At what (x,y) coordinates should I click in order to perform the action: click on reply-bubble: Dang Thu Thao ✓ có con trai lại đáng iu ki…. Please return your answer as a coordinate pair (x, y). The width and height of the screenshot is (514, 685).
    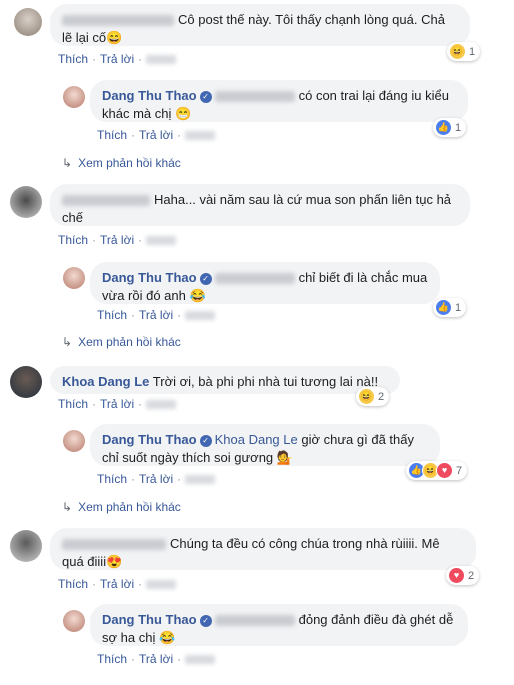
    Looking at the image, I should click on (279, 101).